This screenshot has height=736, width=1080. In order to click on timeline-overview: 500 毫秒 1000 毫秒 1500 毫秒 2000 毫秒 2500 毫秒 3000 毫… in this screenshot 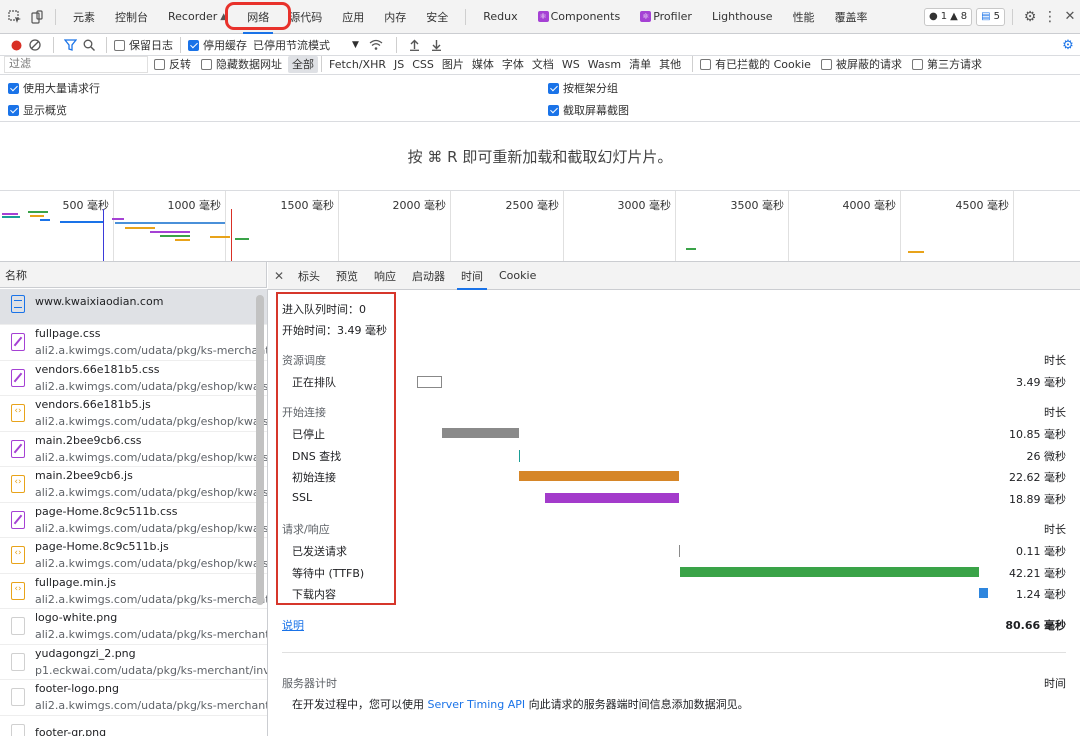, I will do `click(540, 226)`.